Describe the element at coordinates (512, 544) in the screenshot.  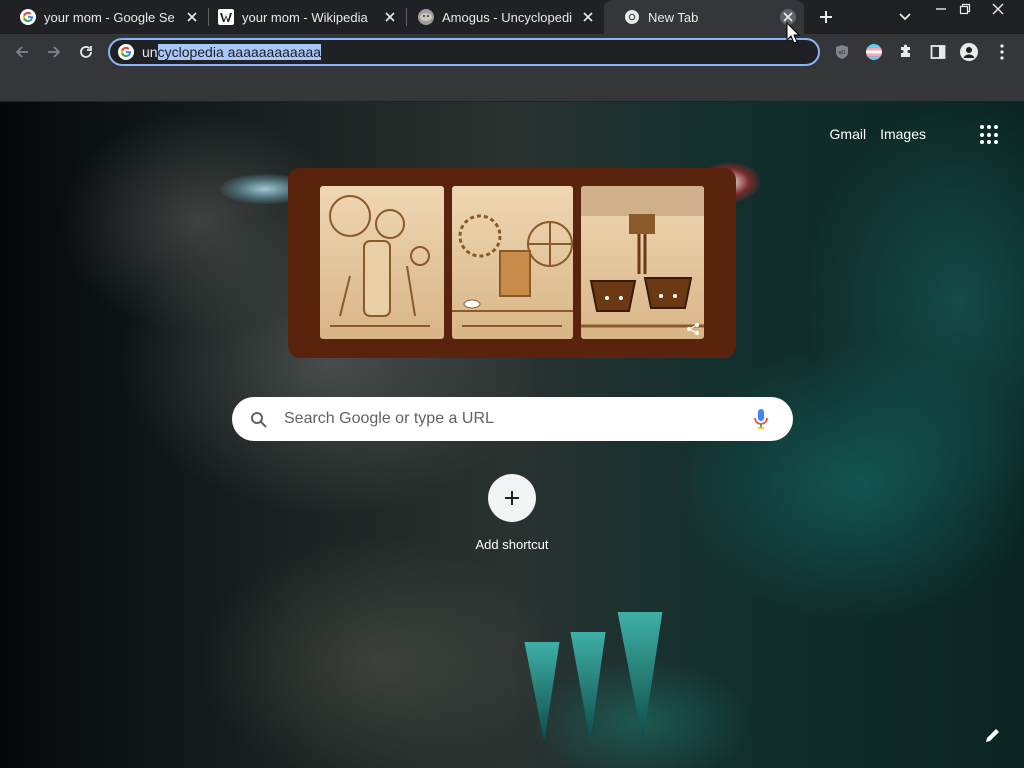
I see `shortcut-label: Add shortcut` at that location.